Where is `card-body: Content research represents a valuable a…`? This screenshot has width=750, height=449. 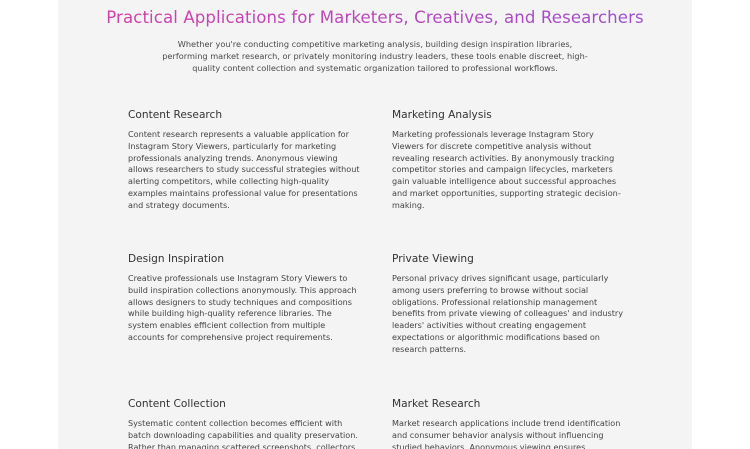 card-body: Content research represents a valuable a… is located at coordinates (244, 169).